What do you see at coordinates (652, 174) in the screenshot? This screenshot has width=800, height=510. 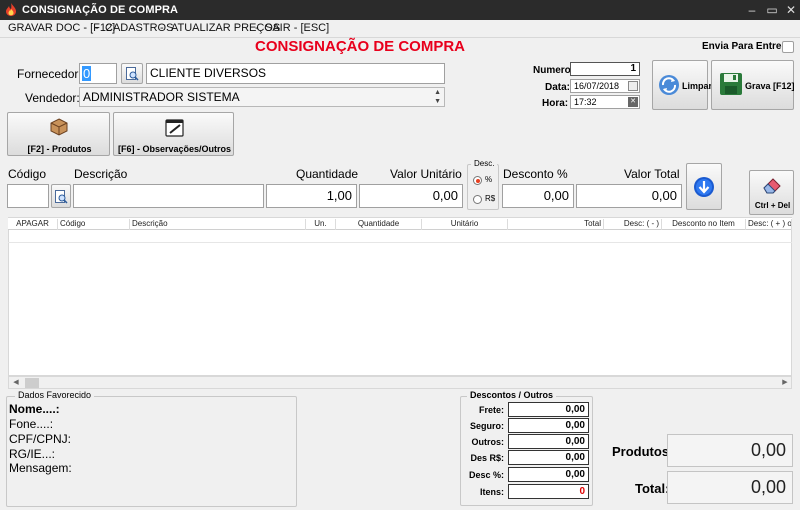 I see `valor-total-label: Valor Total` at bounding box center [652, 174].